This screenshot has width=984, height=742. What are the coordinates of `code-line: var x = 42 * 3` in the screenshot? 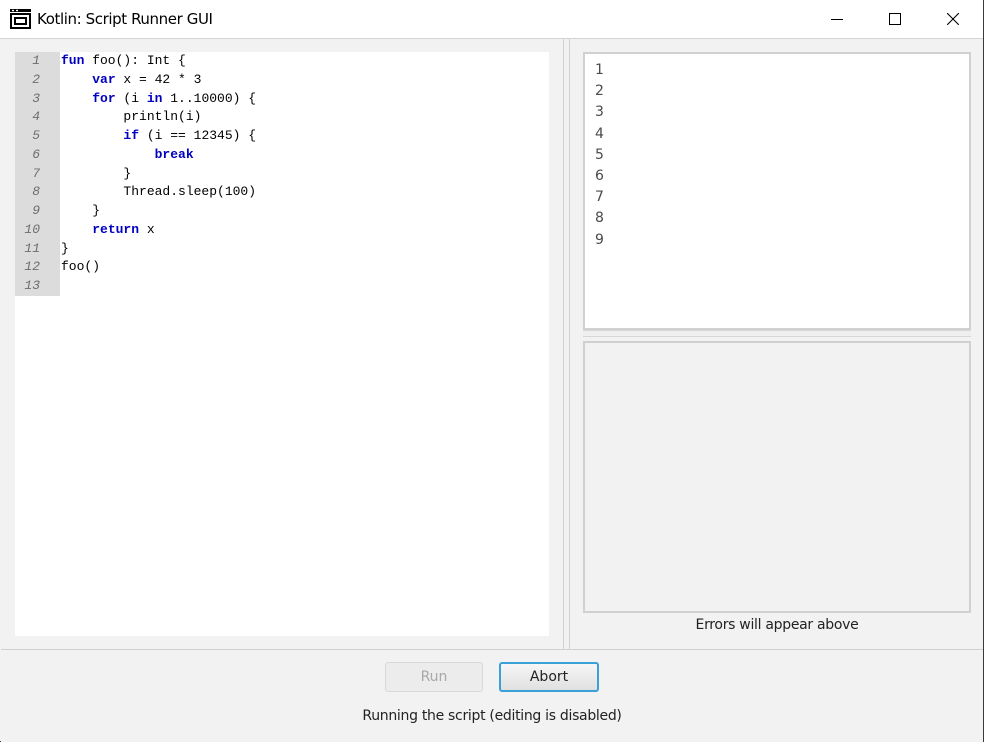 It's located at (158, 80).